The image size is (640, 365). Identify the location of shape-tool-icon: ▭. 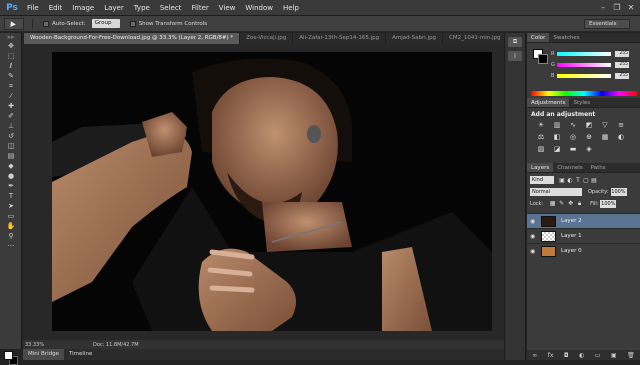
(11, 216).